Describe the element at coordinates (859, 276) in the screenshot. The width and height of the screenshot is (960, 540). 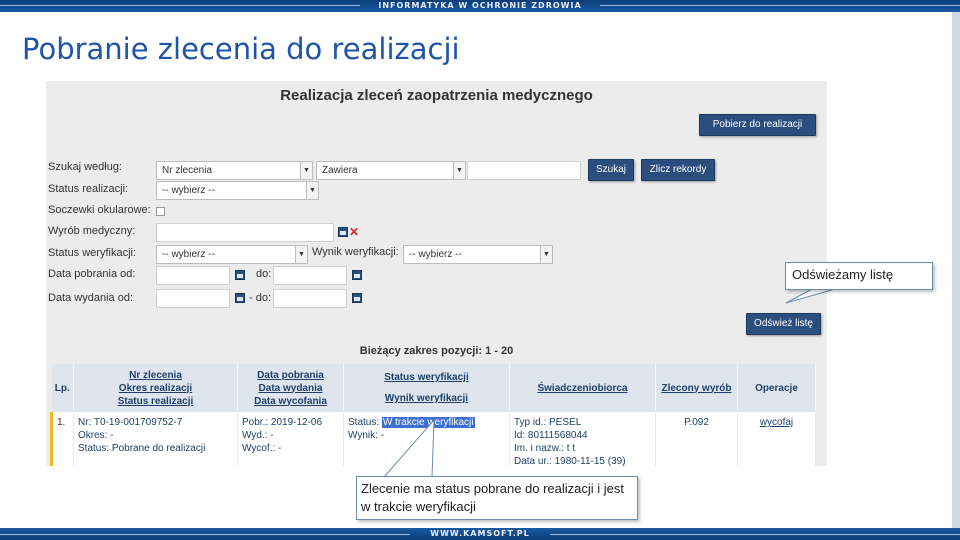
I see `refresh-callout: Odświeżamy listę` at that location.